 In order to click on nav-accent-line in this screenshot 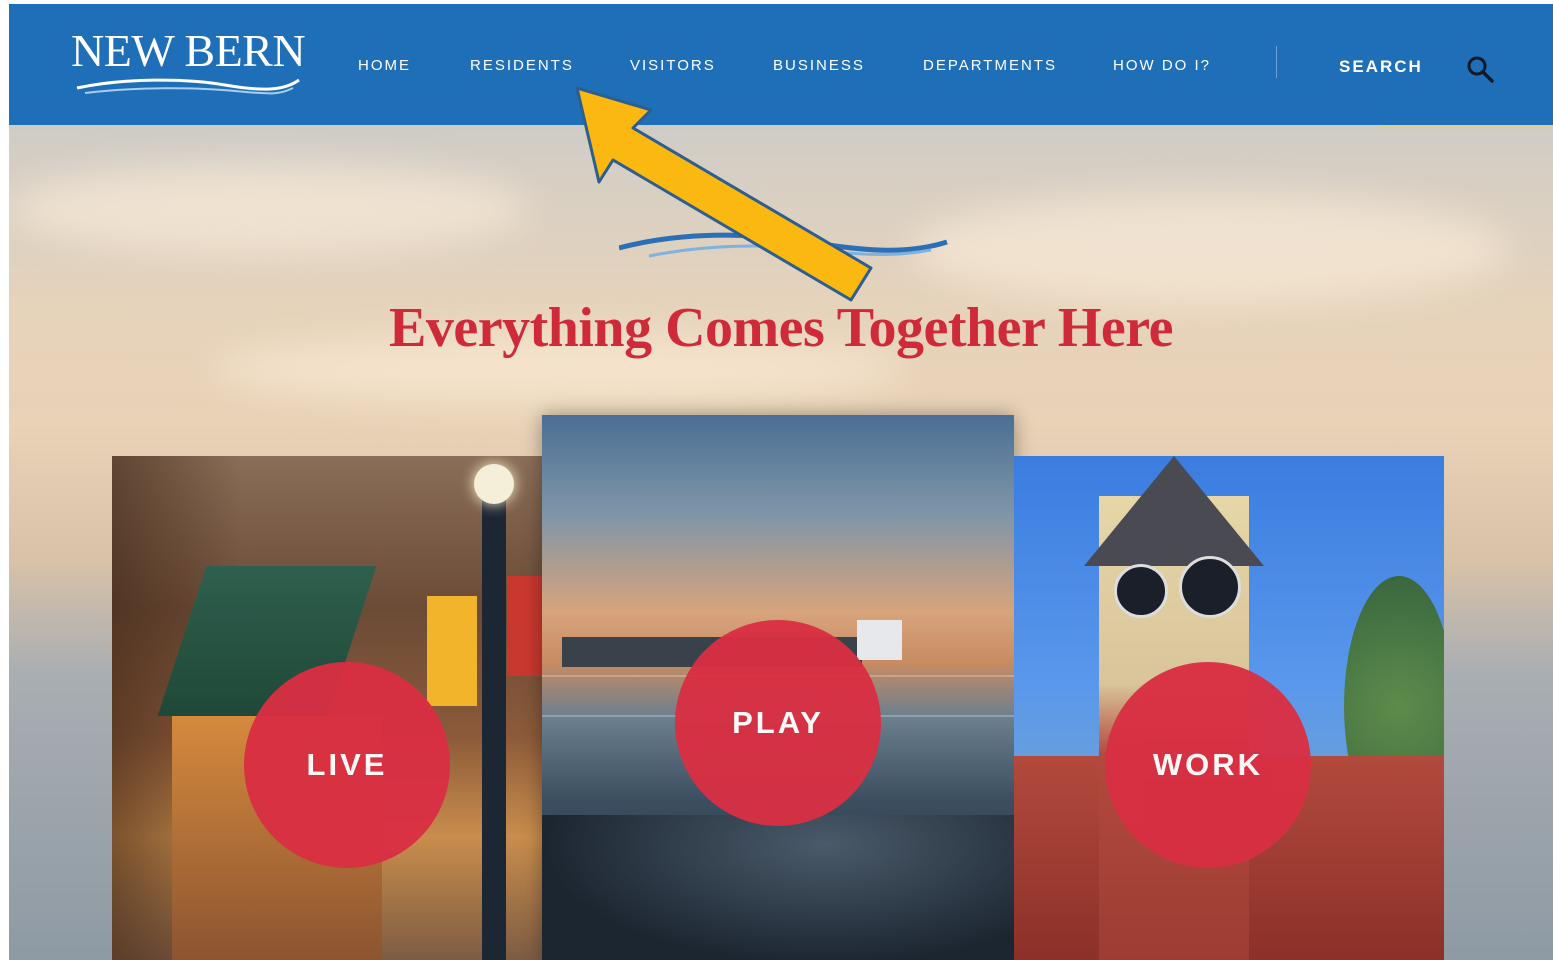, I will do `click(1466, 126)`.